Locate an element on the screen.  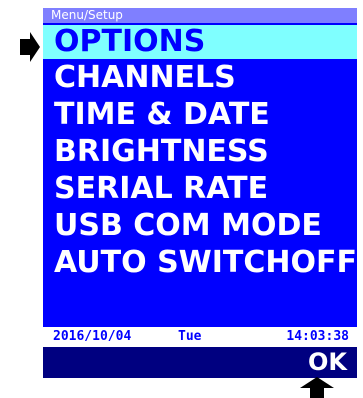
menu-item-serial-rate: SERIAL RATE is located at coordinates (200, 188).